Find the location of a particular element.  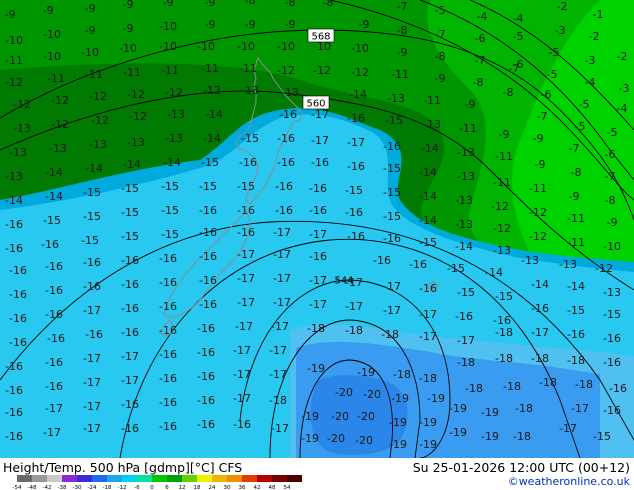

colorbar-tick: -18 is located at coordinates (107, 487).